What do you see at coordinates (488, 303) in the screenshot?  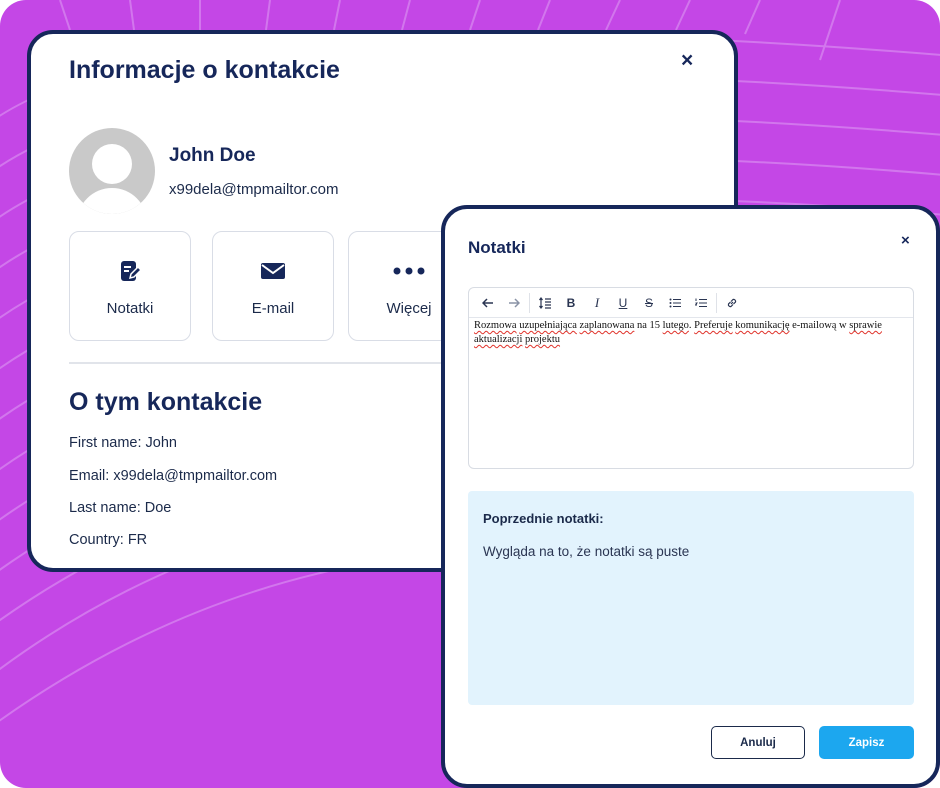 I see `undo-icon` at bounding box center [488, 303].